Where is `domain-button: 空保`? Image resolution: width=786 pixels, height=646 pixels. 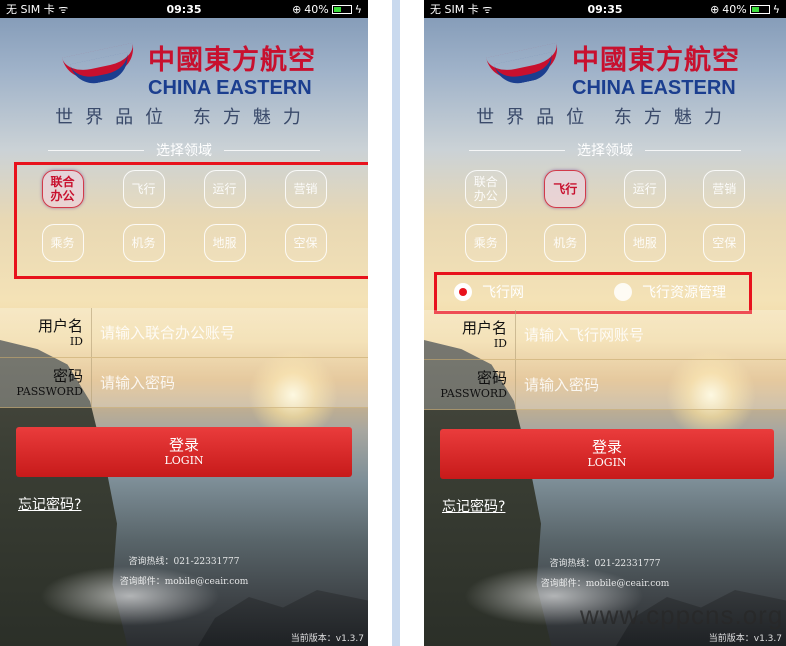 domain-button: 空保 is located at coordinates (724, 243).